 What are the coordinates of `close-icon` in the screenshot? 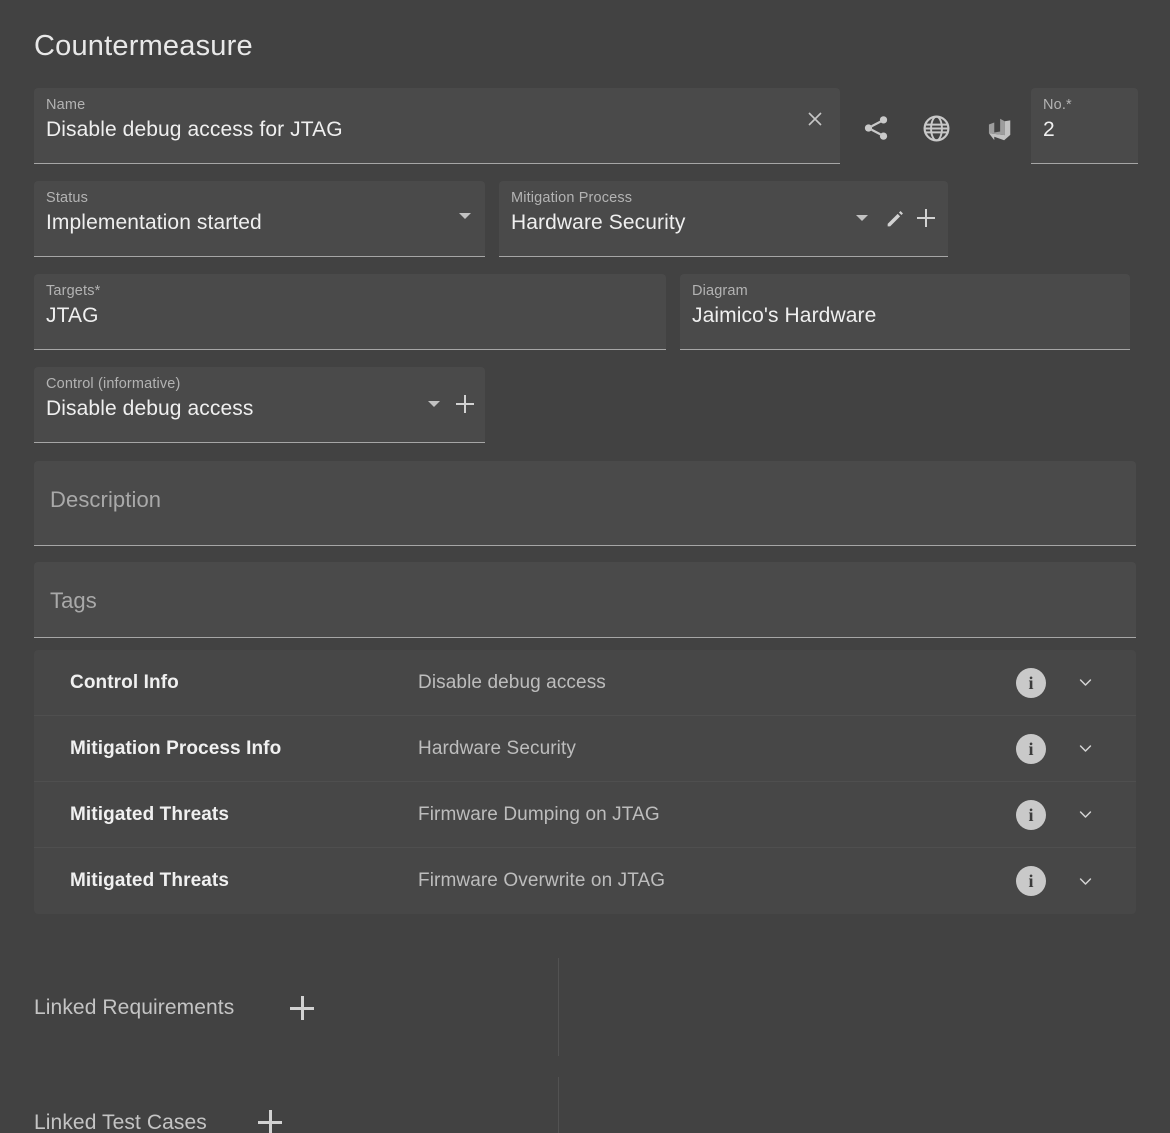 It's located at (815, 119).